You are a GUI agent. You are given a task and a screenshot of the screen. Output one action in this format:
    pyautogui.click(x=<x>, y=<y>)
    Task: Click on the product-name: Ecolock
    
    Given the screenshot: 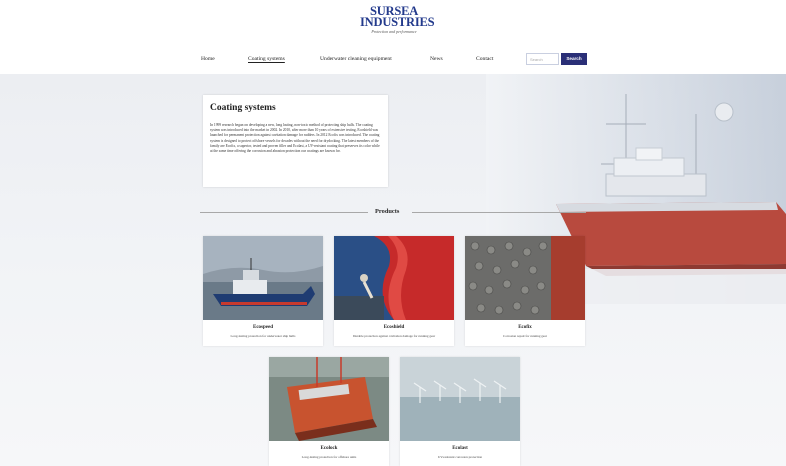 What is the action you would take?
    pyautogui.click(x=329, y=448)
    